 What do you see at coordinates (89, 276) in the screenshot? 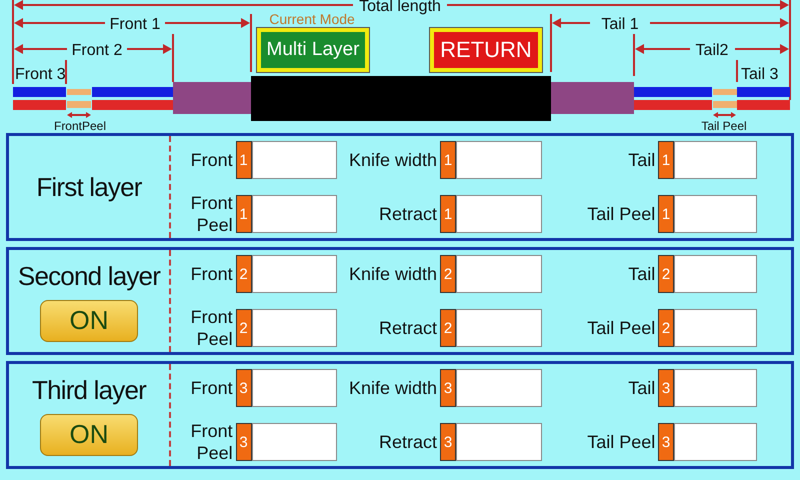
I see `layer-title: Second layer` at bounding box center [89, 276].